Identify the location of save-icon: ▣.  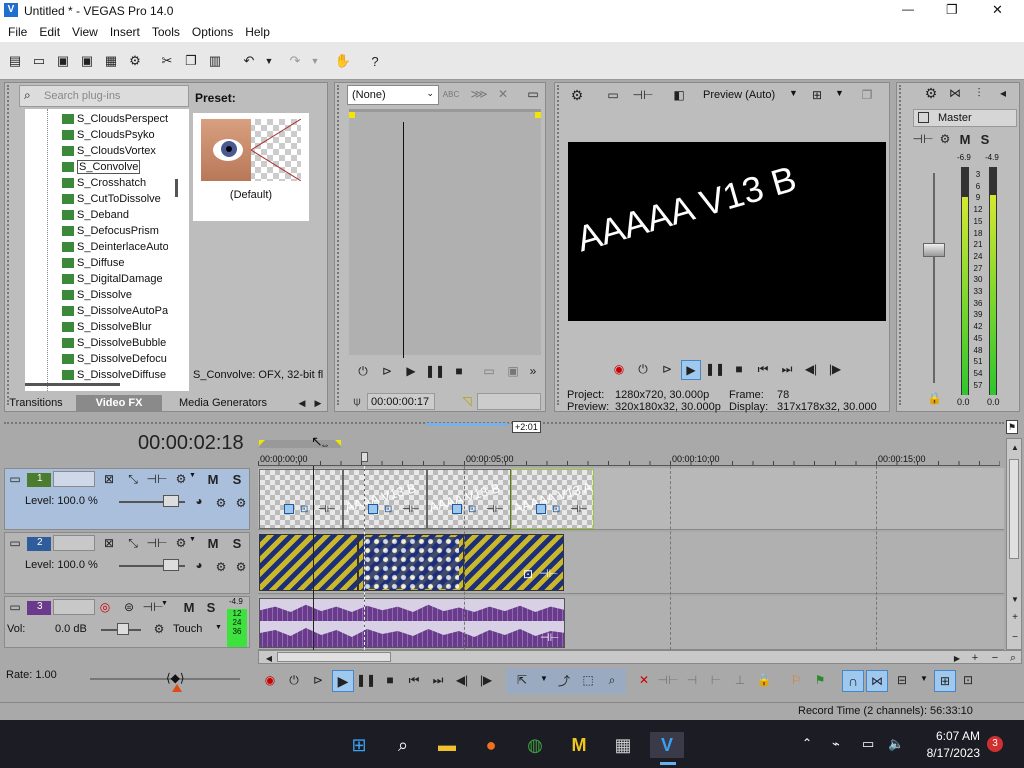
(63, 61).